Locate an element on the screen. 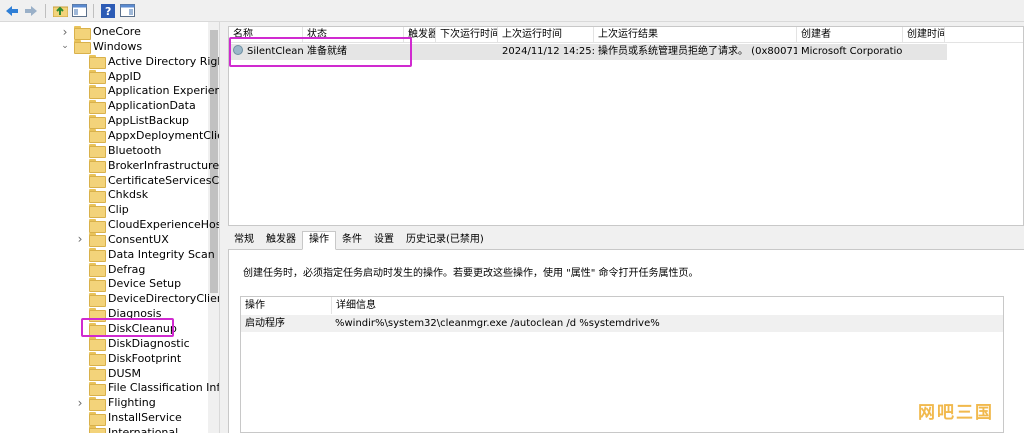 The width and height of the screenshot is (1024, 433). tree-item-label: DiskDiagnostic is located at coordinates (149, 343).